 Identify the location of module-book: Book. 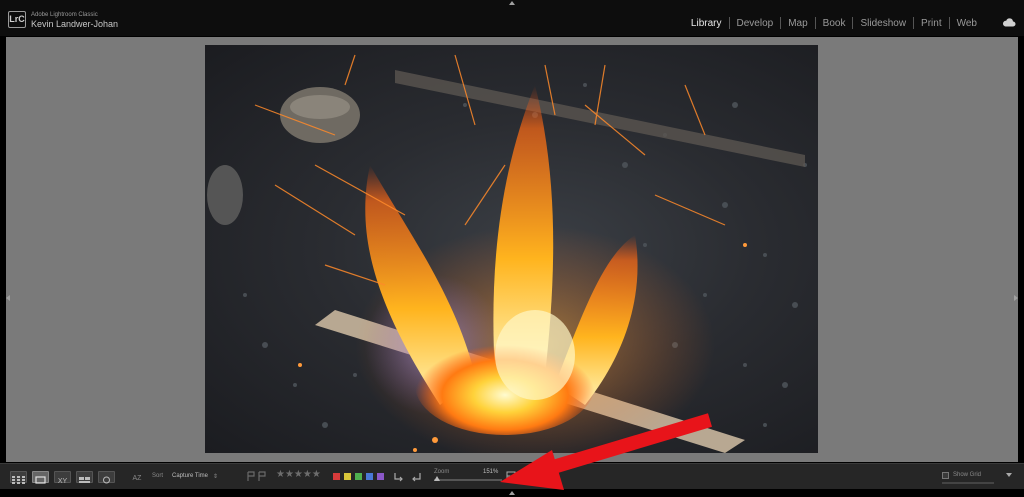
(834, 23).